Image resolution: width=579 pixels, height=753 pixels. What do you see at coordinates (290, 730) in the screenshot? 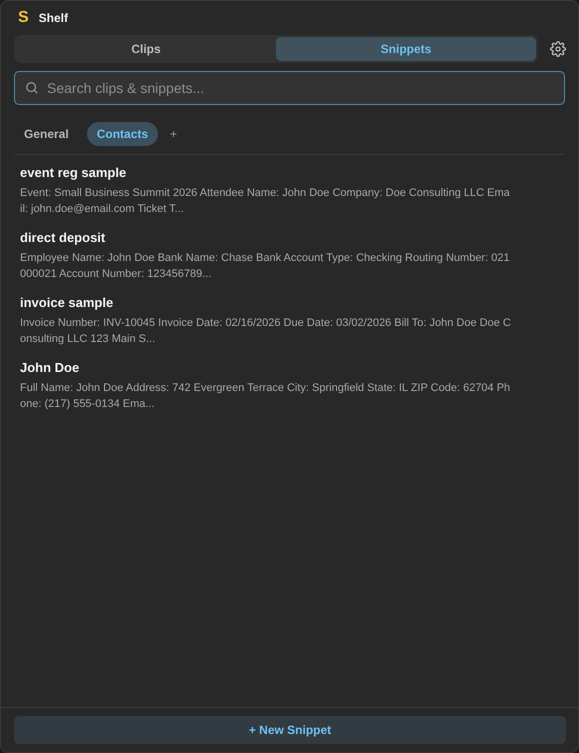
I see `new-snippet-button: + New Snippet` at bounding box center [290, 730].